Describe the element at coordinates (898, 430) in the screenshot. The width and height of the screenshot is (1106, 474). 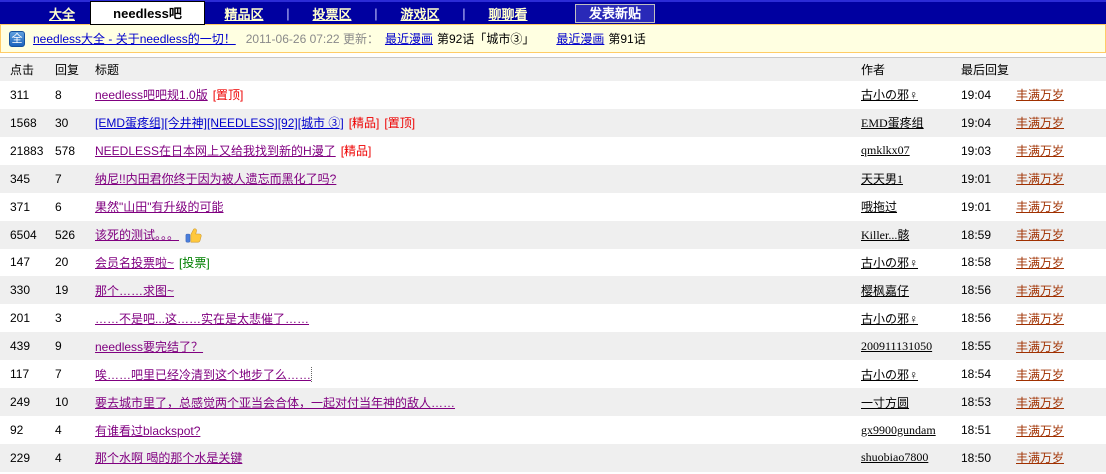
I see `author-link: gx9900gundam` at that location.